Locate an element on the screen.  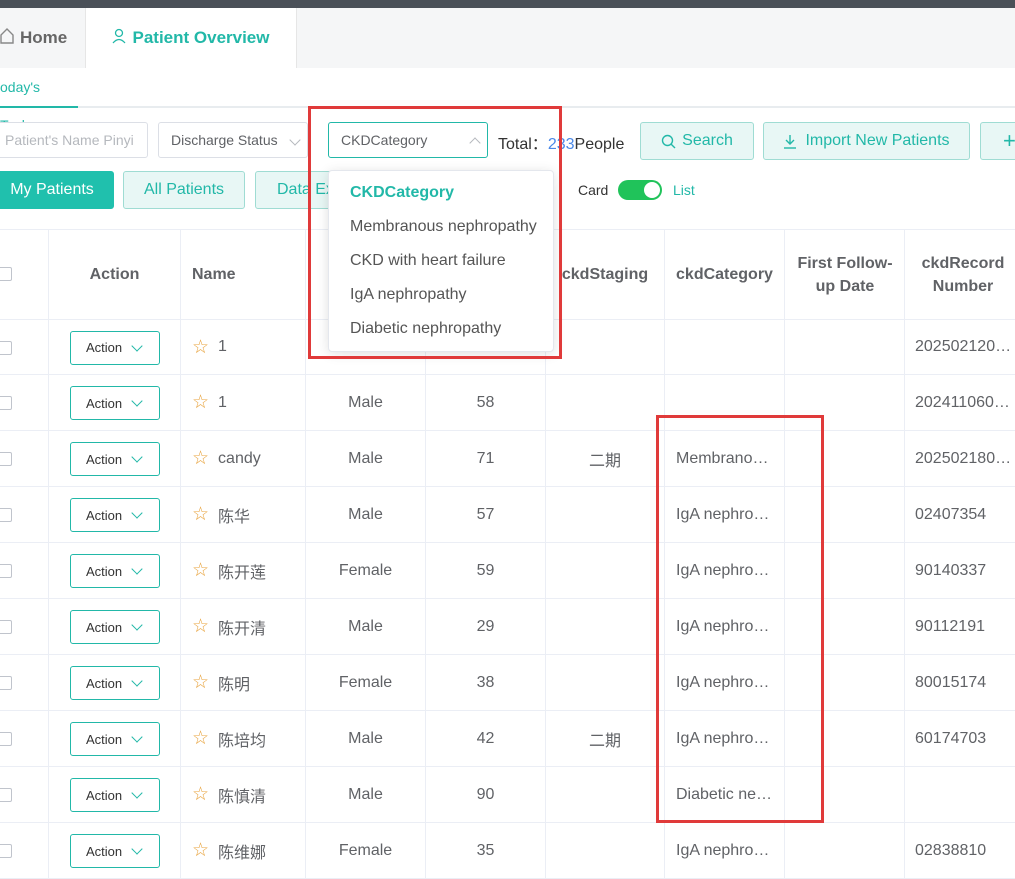
table-row: Action ☆ 陈明 Female 38 IgA nephro… 80015174 is located at coordinates (507, 683).